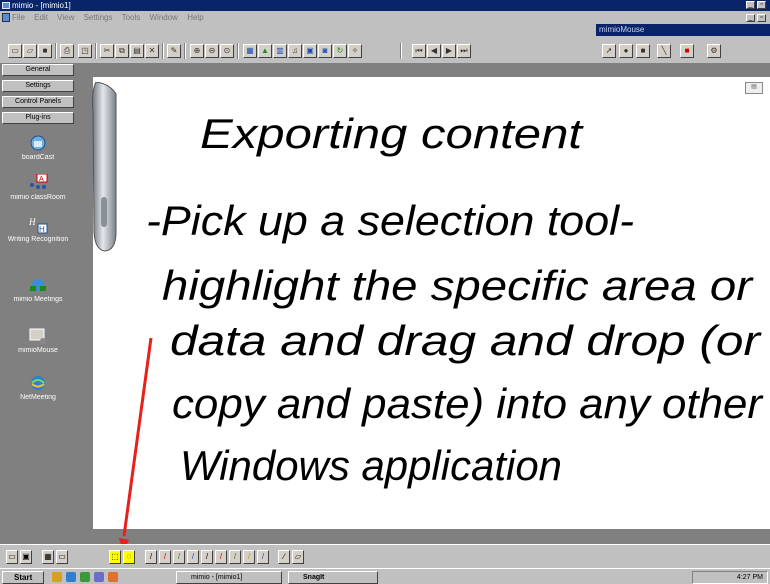  Describe the element at coordinates (195, 17) in the screenshot. I see `menu-help: Help` at that location.